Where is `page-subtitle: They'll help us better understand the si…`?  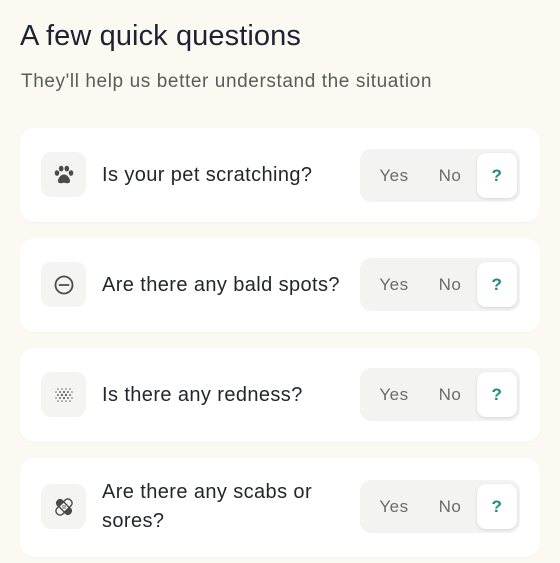 page-subtitle: They'll help us better understand the si… is located at coordinates (227, 81).